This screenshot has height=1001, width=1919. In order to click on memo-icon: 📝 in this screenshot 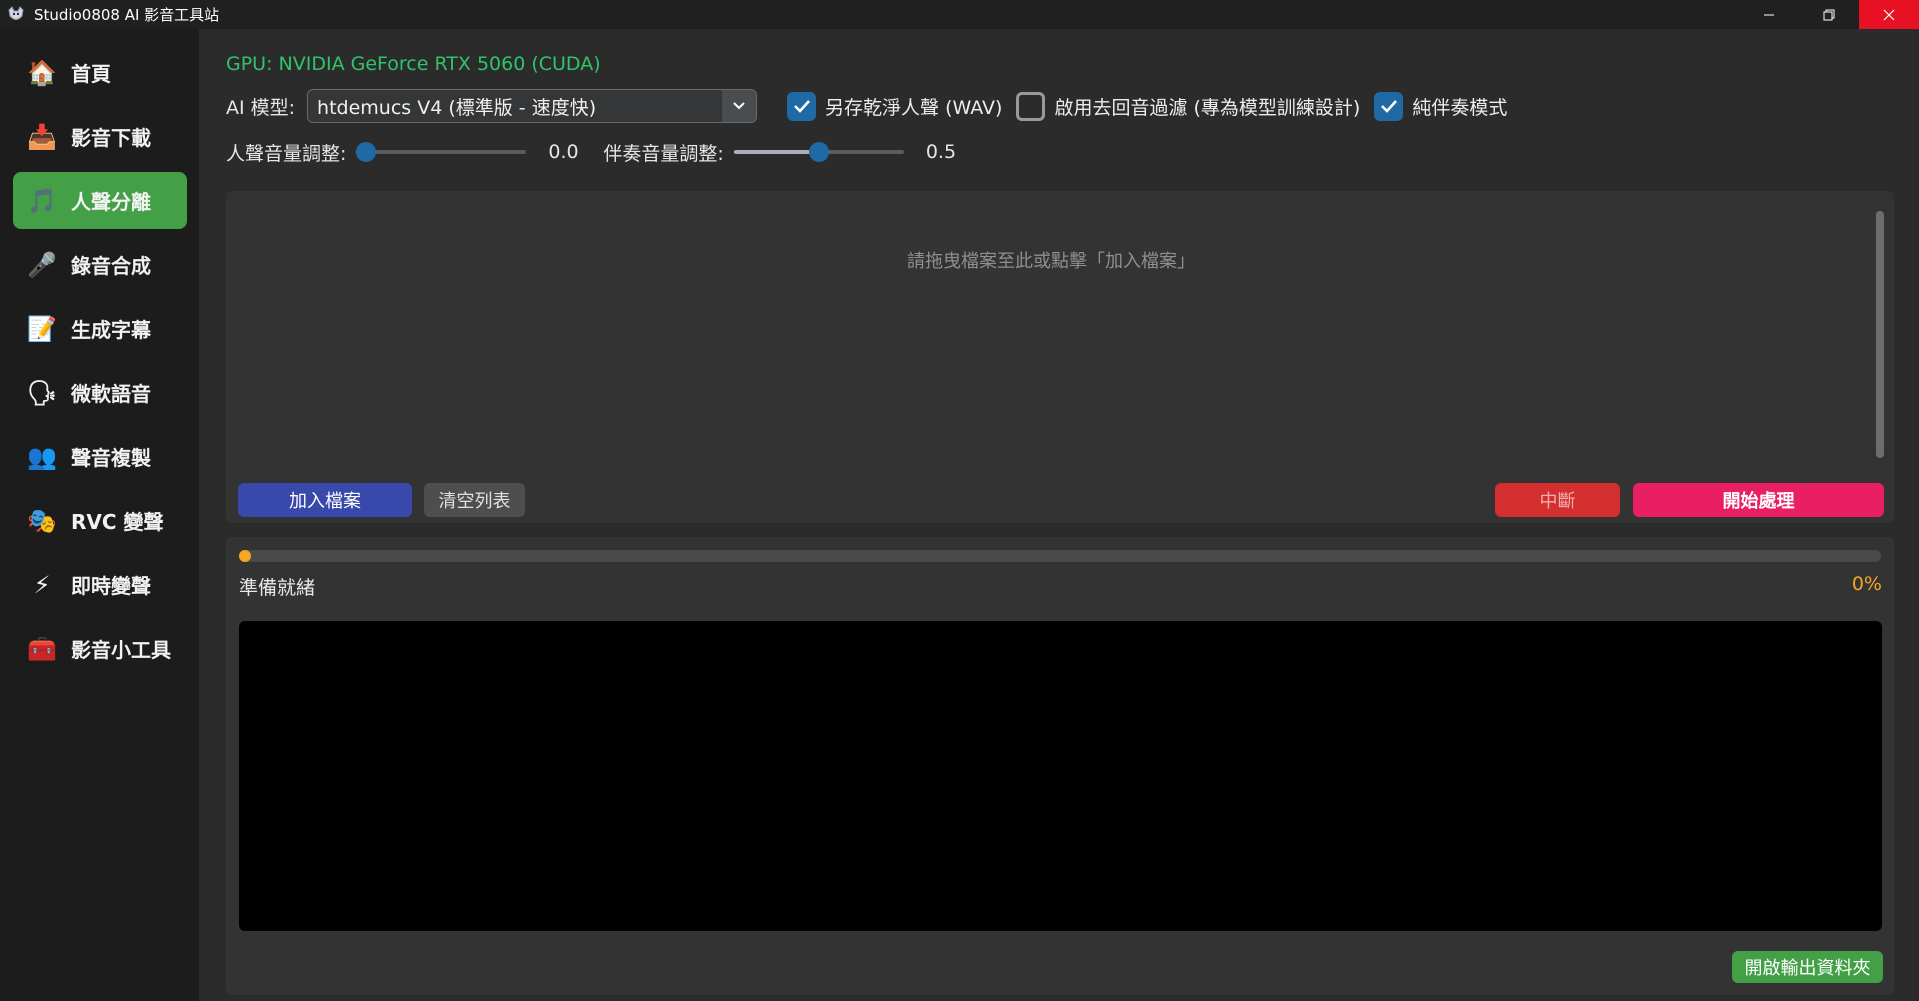, I will do `click(42, 328)`.